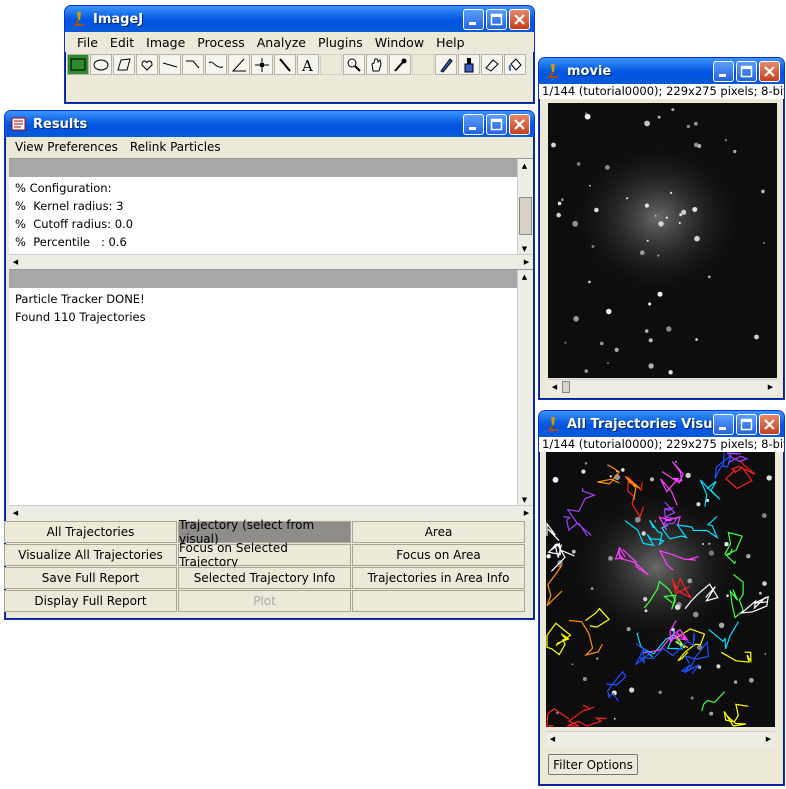  Describe the element at coordinates (60, 124) in the screenshot. I see `window-title: Results` at that location.